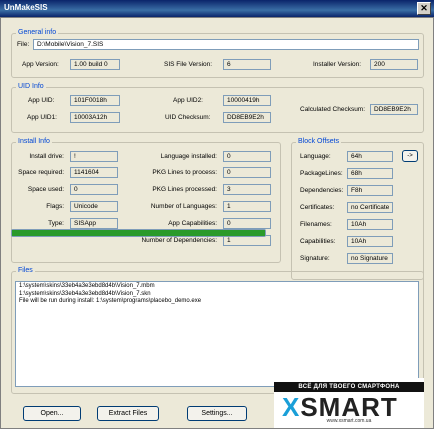 Image resolution: width=434 pixels, height=429 pixels. I want to click on signature-field: no Signature, so click(370, 258).